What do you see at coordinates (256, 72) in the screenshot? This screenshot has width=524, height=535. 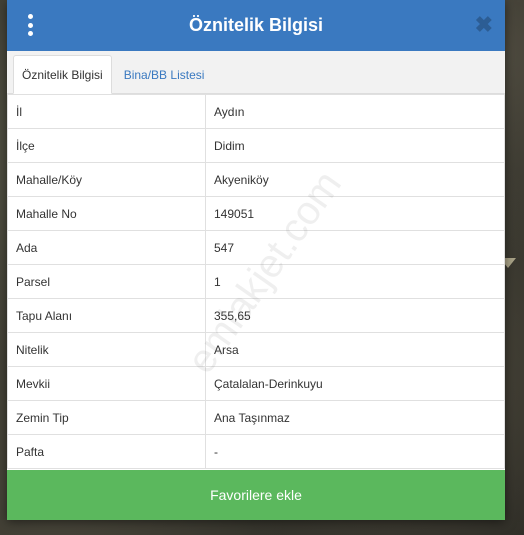 I see `tab-bar: Öznitelik Bilgisi Bina/BB Listesi` at bounding box center [256, 72].